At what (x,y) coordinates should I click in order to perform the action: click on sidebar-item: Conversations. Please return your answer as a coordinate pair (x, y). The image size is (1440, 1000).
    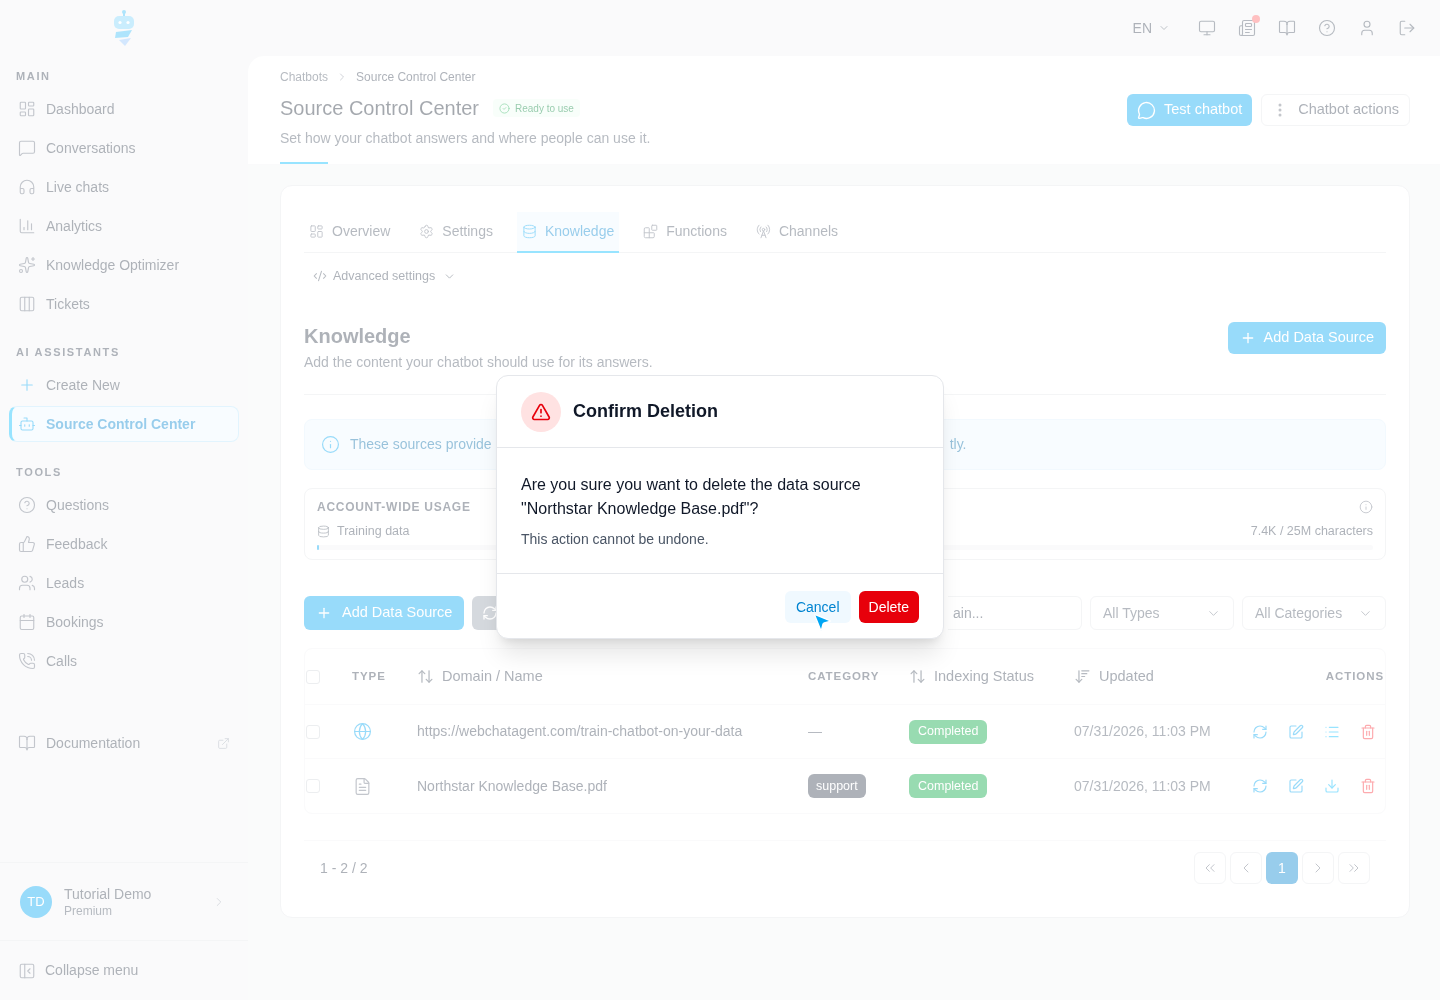
    Looking at the image, I should click on (124, 148).